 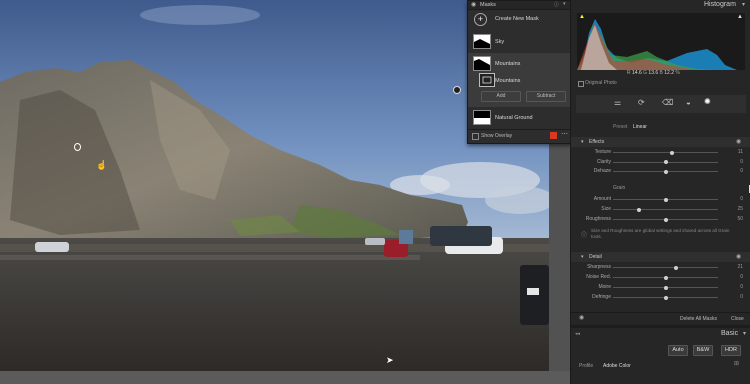 What do you see at coordinates (556, 4) in the screenshot?
I see `help-icon: ⓘ` at bounding box center [556, 4].